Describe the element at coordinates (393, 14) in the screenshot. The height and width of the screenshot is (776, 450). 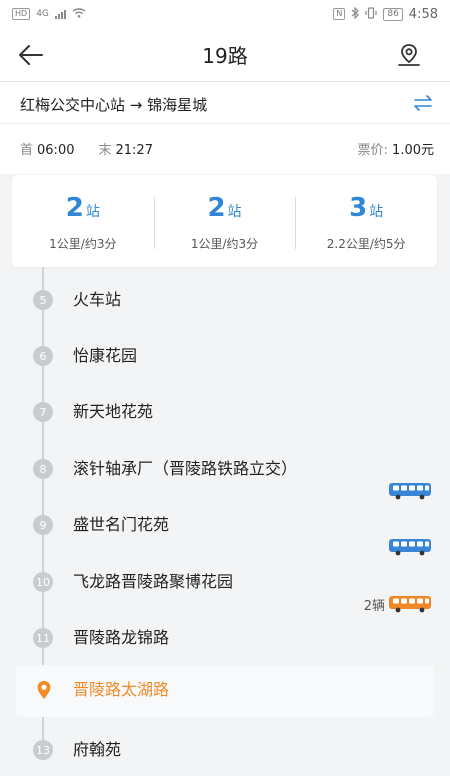
I see `battery-icon: 86` at that location.